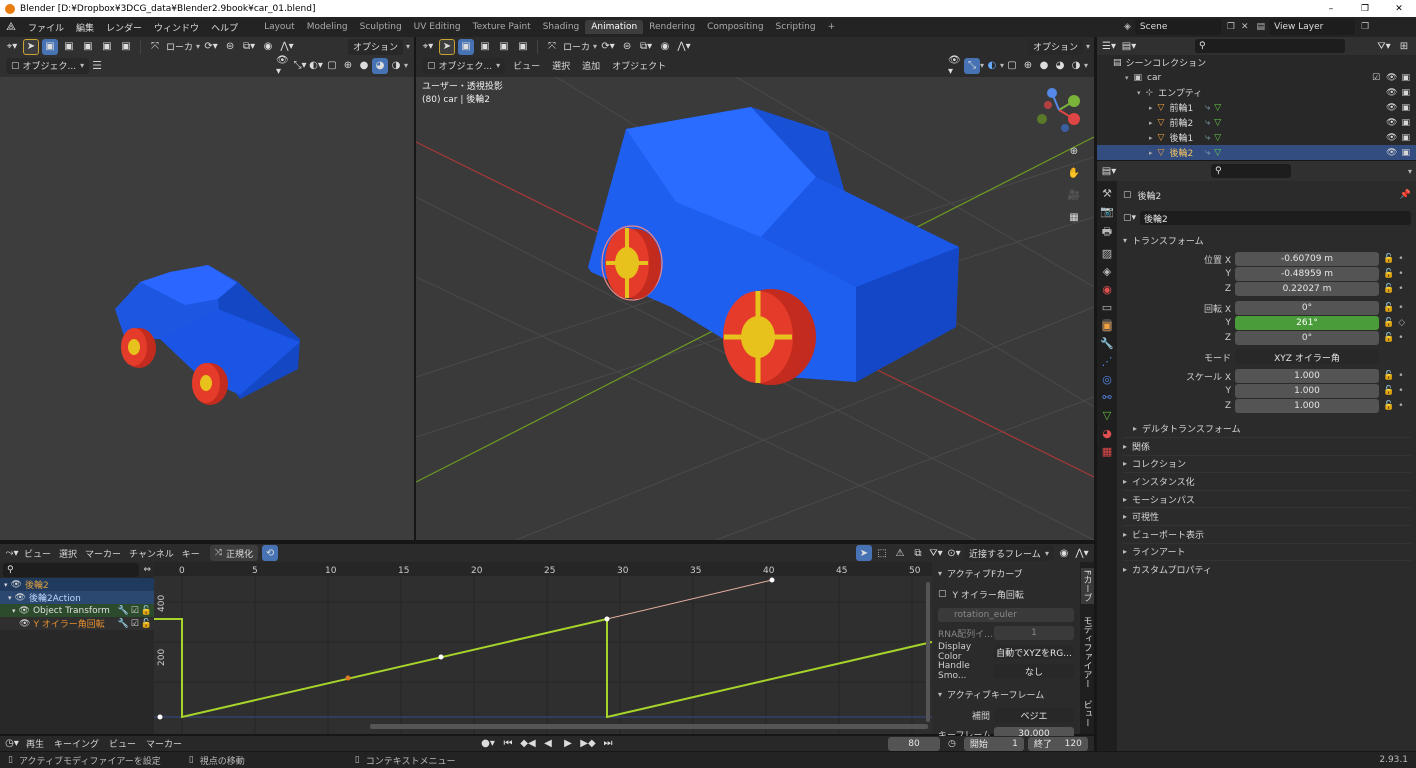  I want to click on main-solid-shading-icon: ●, so click(1044, 66).